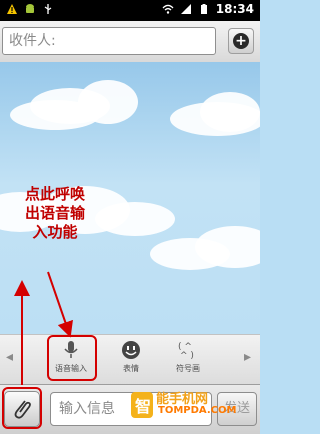 The width and height of the screenshot is (320, 434). What do you see at coordinates (247, 357) in the screenshot?
I see `scroll-right-icon: ▸` at bounding box center [247, 357].